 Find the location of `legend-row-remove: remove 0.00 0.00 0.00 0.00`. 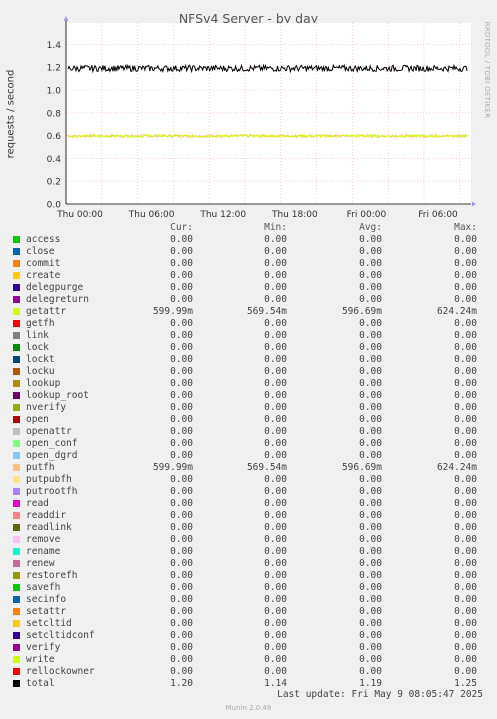

legend-row-remove: remove 0.00 0.00 0.00 0.00 is located at coordinates (248, 540).